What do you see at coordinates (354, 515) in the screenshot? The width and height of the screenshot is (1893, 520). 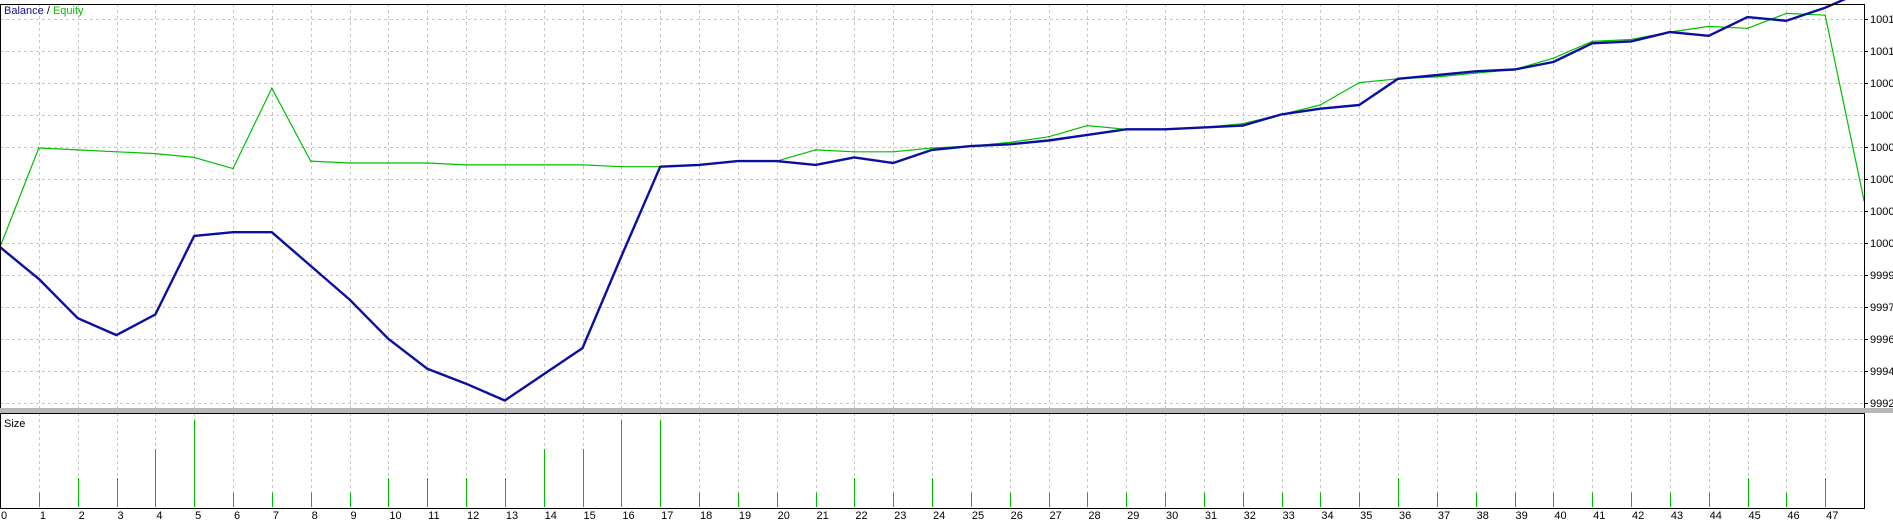 I see `x-tick-label: 9` at bounding box center [354, 515].